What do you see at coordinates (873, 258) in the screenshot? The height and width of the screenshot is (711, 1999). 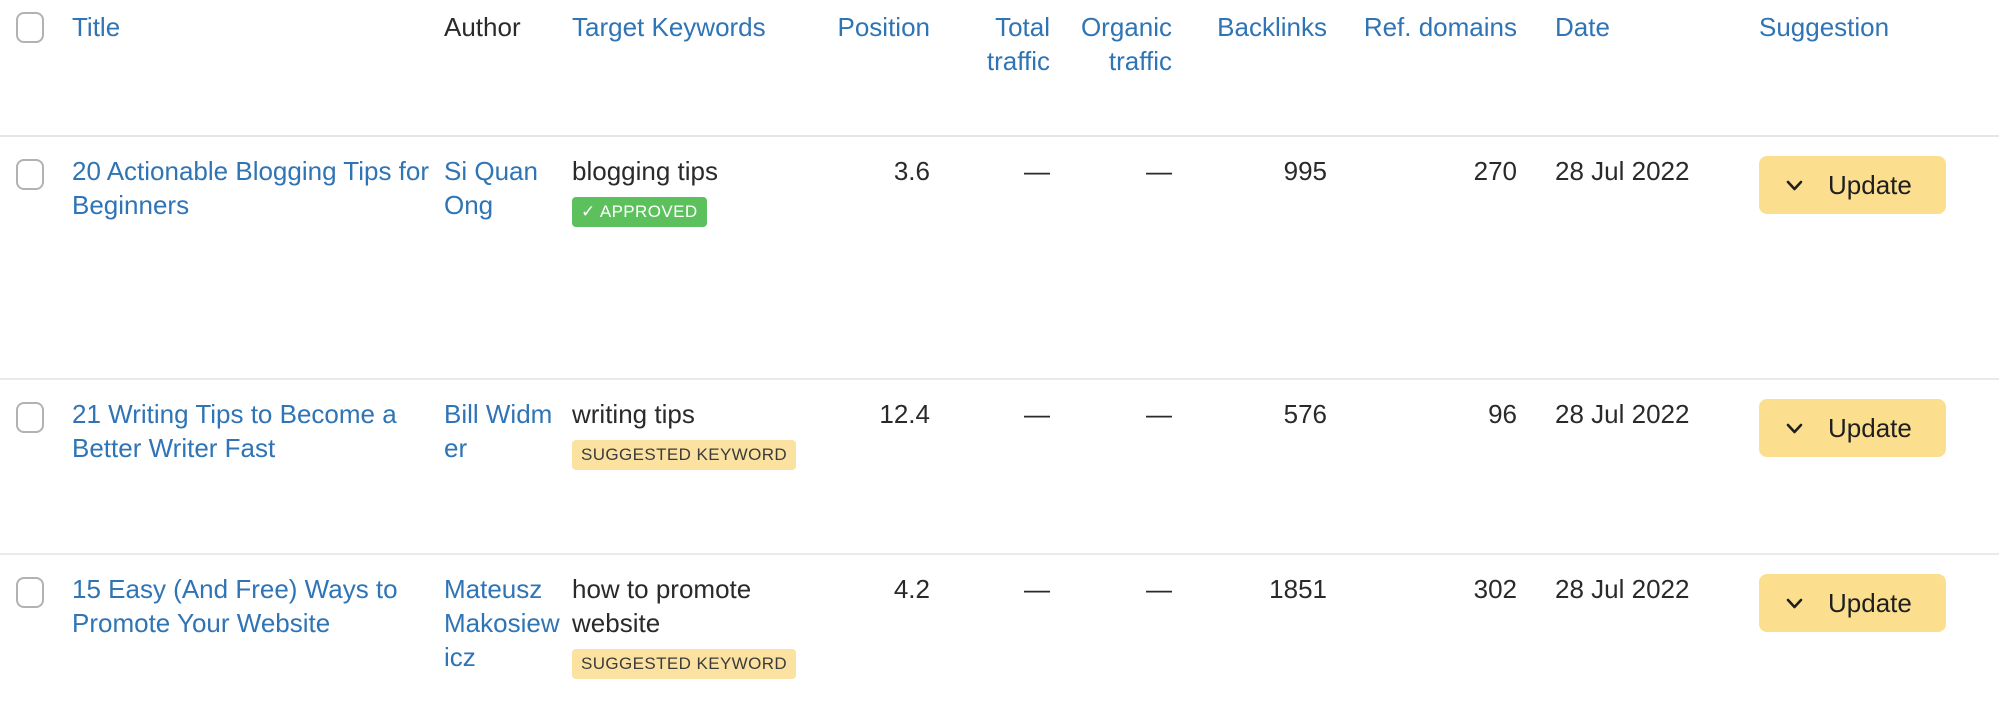 I see `row-position-cell: 3.6` at bounding box center [873, 258].